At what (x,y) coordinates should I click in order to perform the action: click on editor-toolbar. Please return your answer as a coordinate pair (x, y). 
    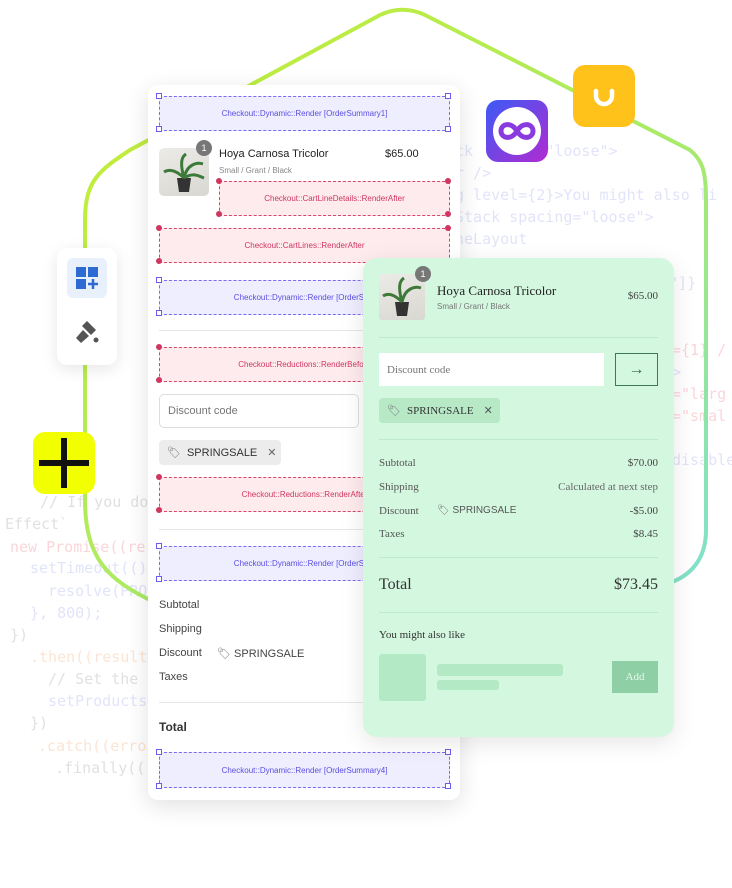
    Looking at the image, I should click on (87, 306).